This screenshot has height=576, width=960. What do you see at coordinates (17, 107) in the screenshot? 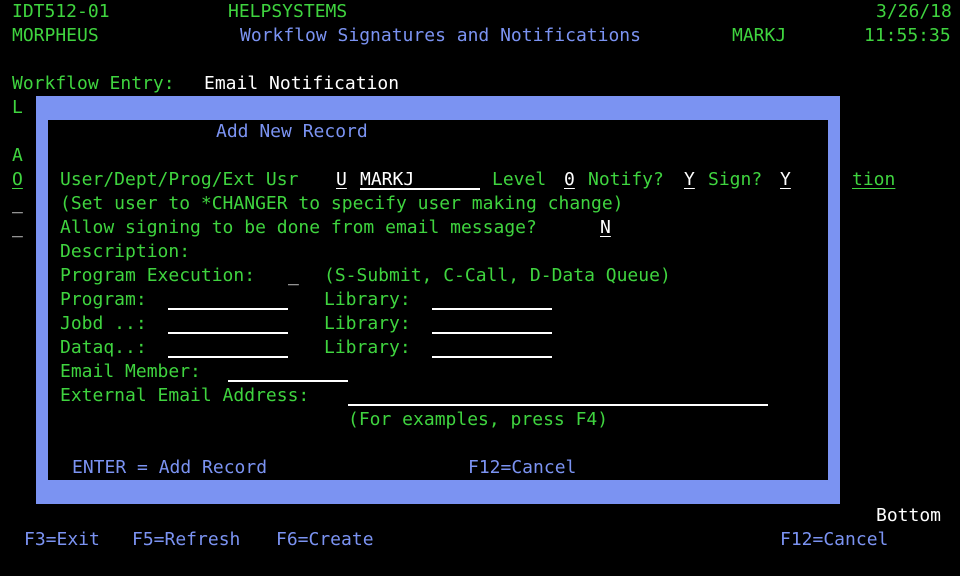
I see `background-char: L` at bounding box center [17, 107].